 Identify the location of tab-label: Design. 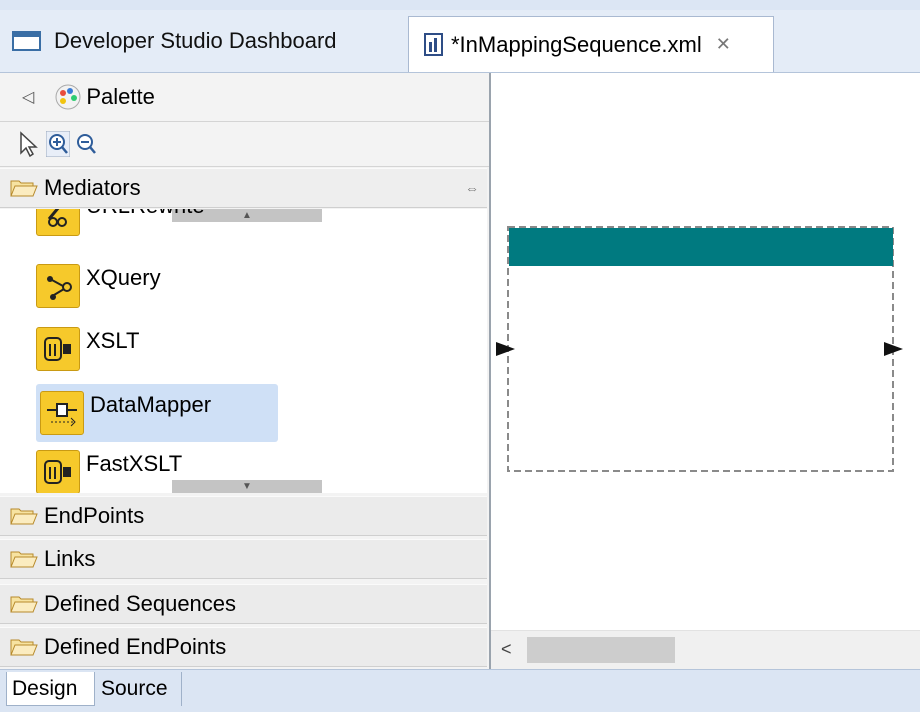
(45, 688).